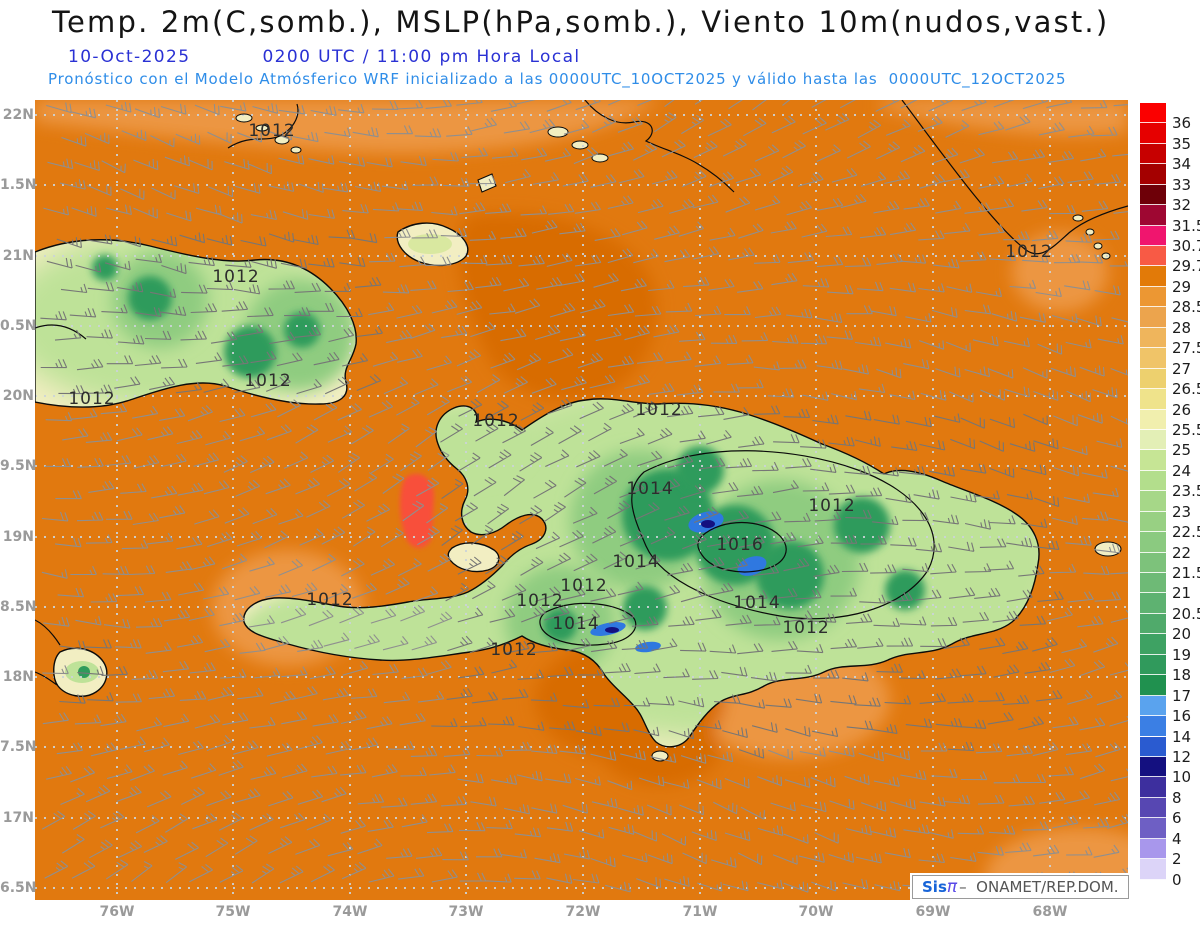 The height and width of the screenshot is (927, 1200). I want to click on colorbar-tick-label: 20, so click(1182, 634).